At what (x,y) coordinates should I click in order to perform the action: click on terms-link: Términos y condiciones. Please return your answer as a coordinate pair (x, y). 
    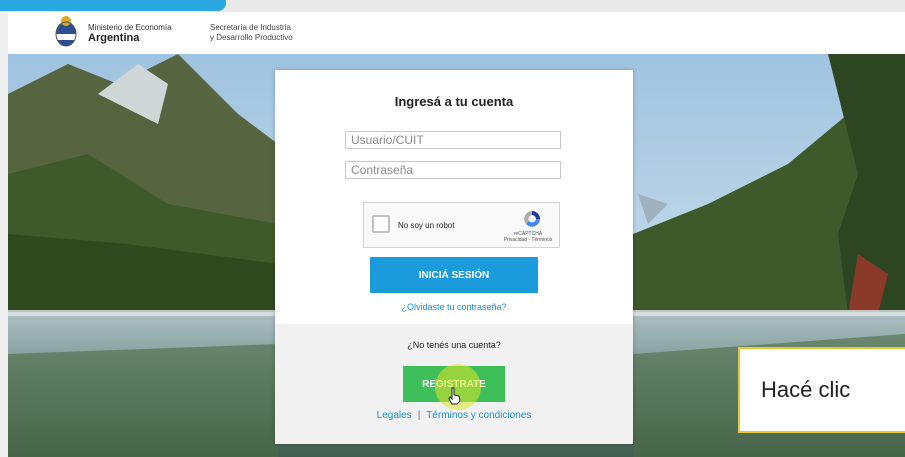
    Looking at the image, I should click on (478, 415).